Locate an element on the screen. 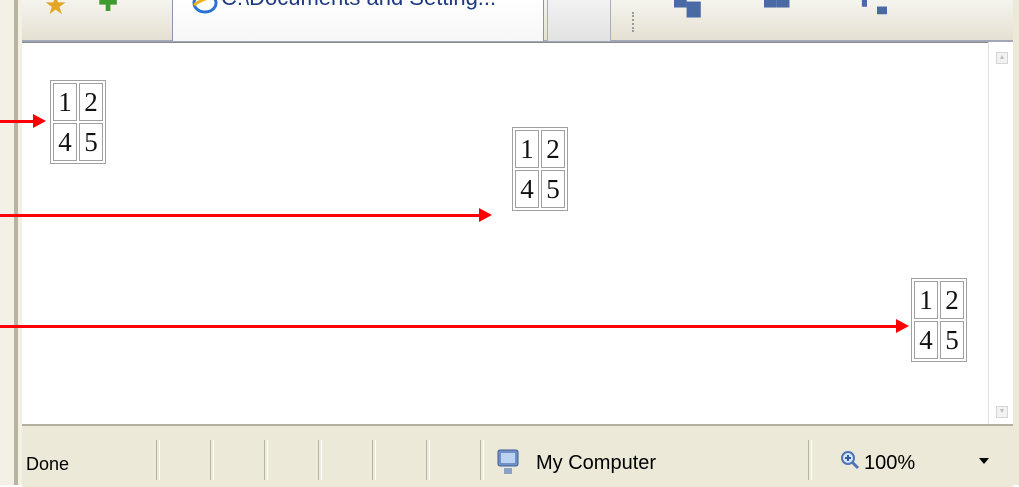 This screenshot has width=1019, height=487. table-right: 1 2 4 5 is located at coordinates (939, 320).